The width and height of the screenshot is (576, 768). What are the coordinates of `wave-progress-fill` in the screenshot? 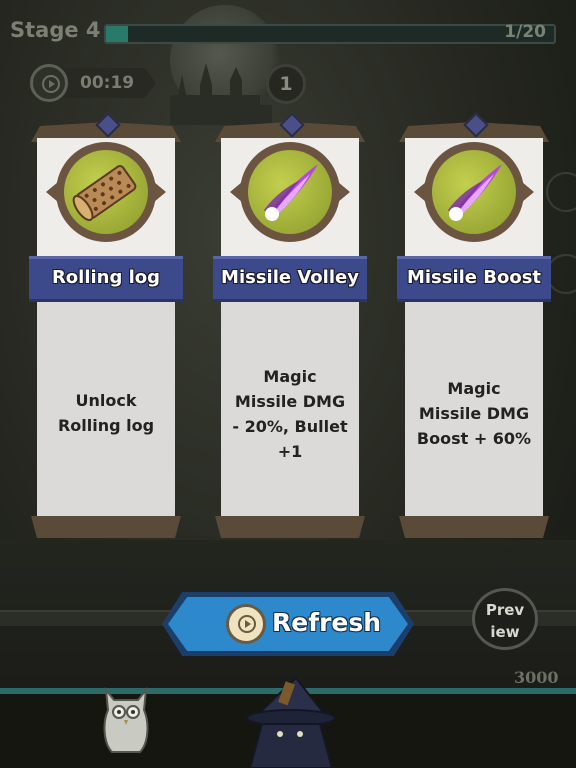 It's located at (117, 34).